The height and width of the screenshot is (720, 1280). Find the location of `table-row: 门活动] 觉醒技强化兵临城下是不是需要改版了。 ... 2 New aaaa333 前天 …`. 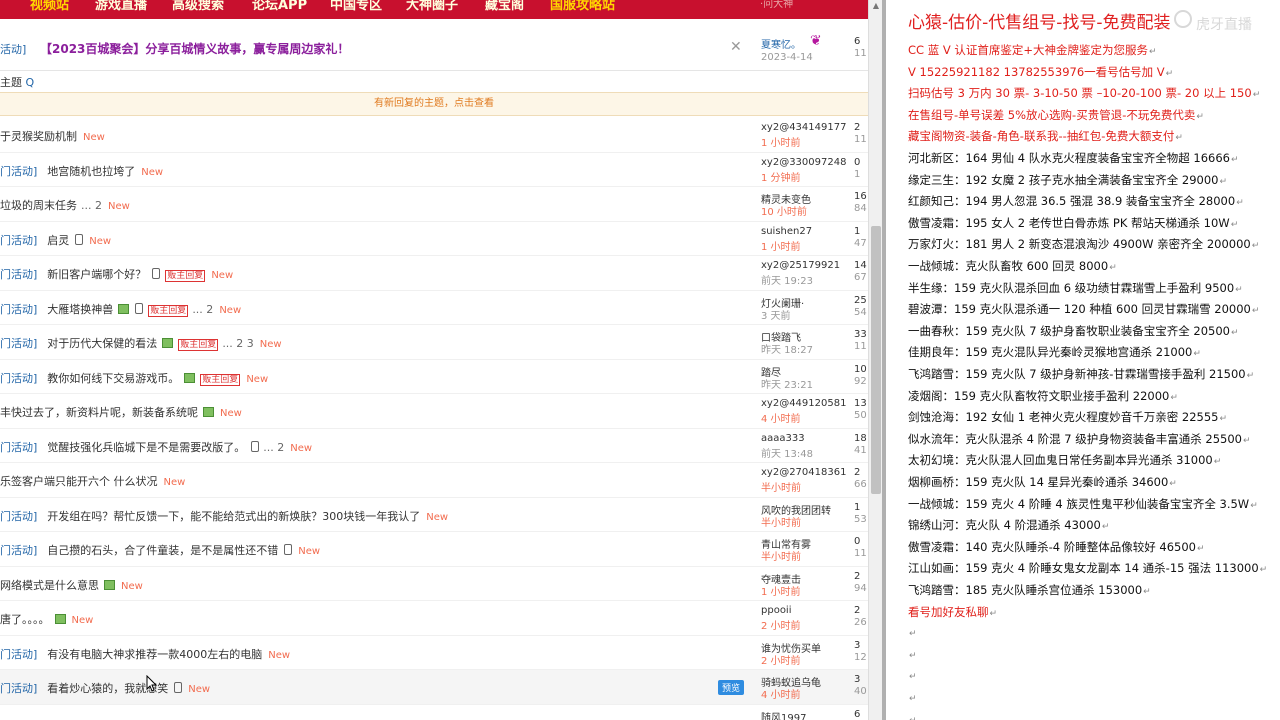

table-row: 门活动] 觉醒技强化兵临城下是不是需要改版了。 ... 2 New aaaa333 前天 … is located at coordinates (434, 446).